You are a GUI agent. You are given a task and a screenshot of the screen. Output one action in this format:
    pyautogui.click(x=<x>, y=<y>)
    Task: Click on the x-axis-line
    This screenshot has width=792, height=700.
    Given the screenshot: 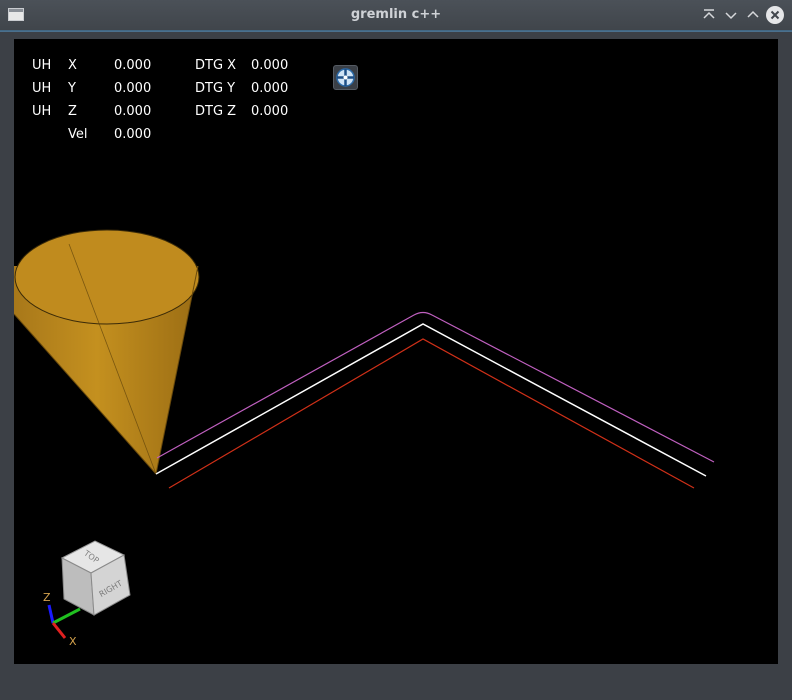 What is the action you would take?
    pyautogui.click(x=59, y=630)
    